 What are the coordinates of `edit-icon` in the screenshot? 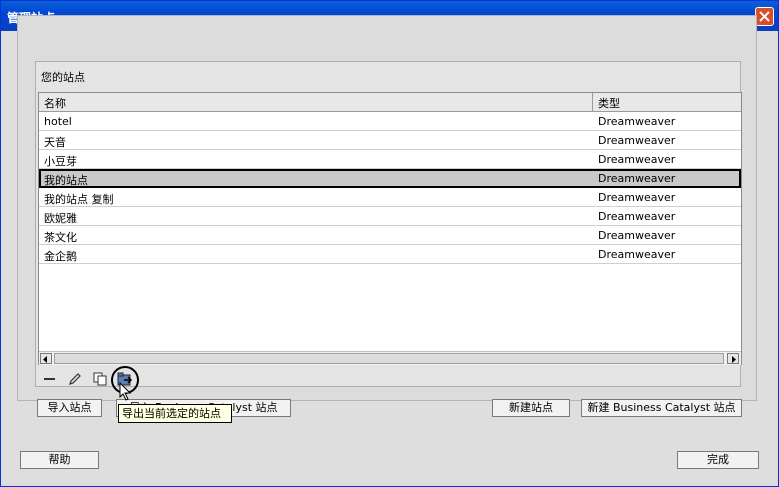 It's located at (75, 379).